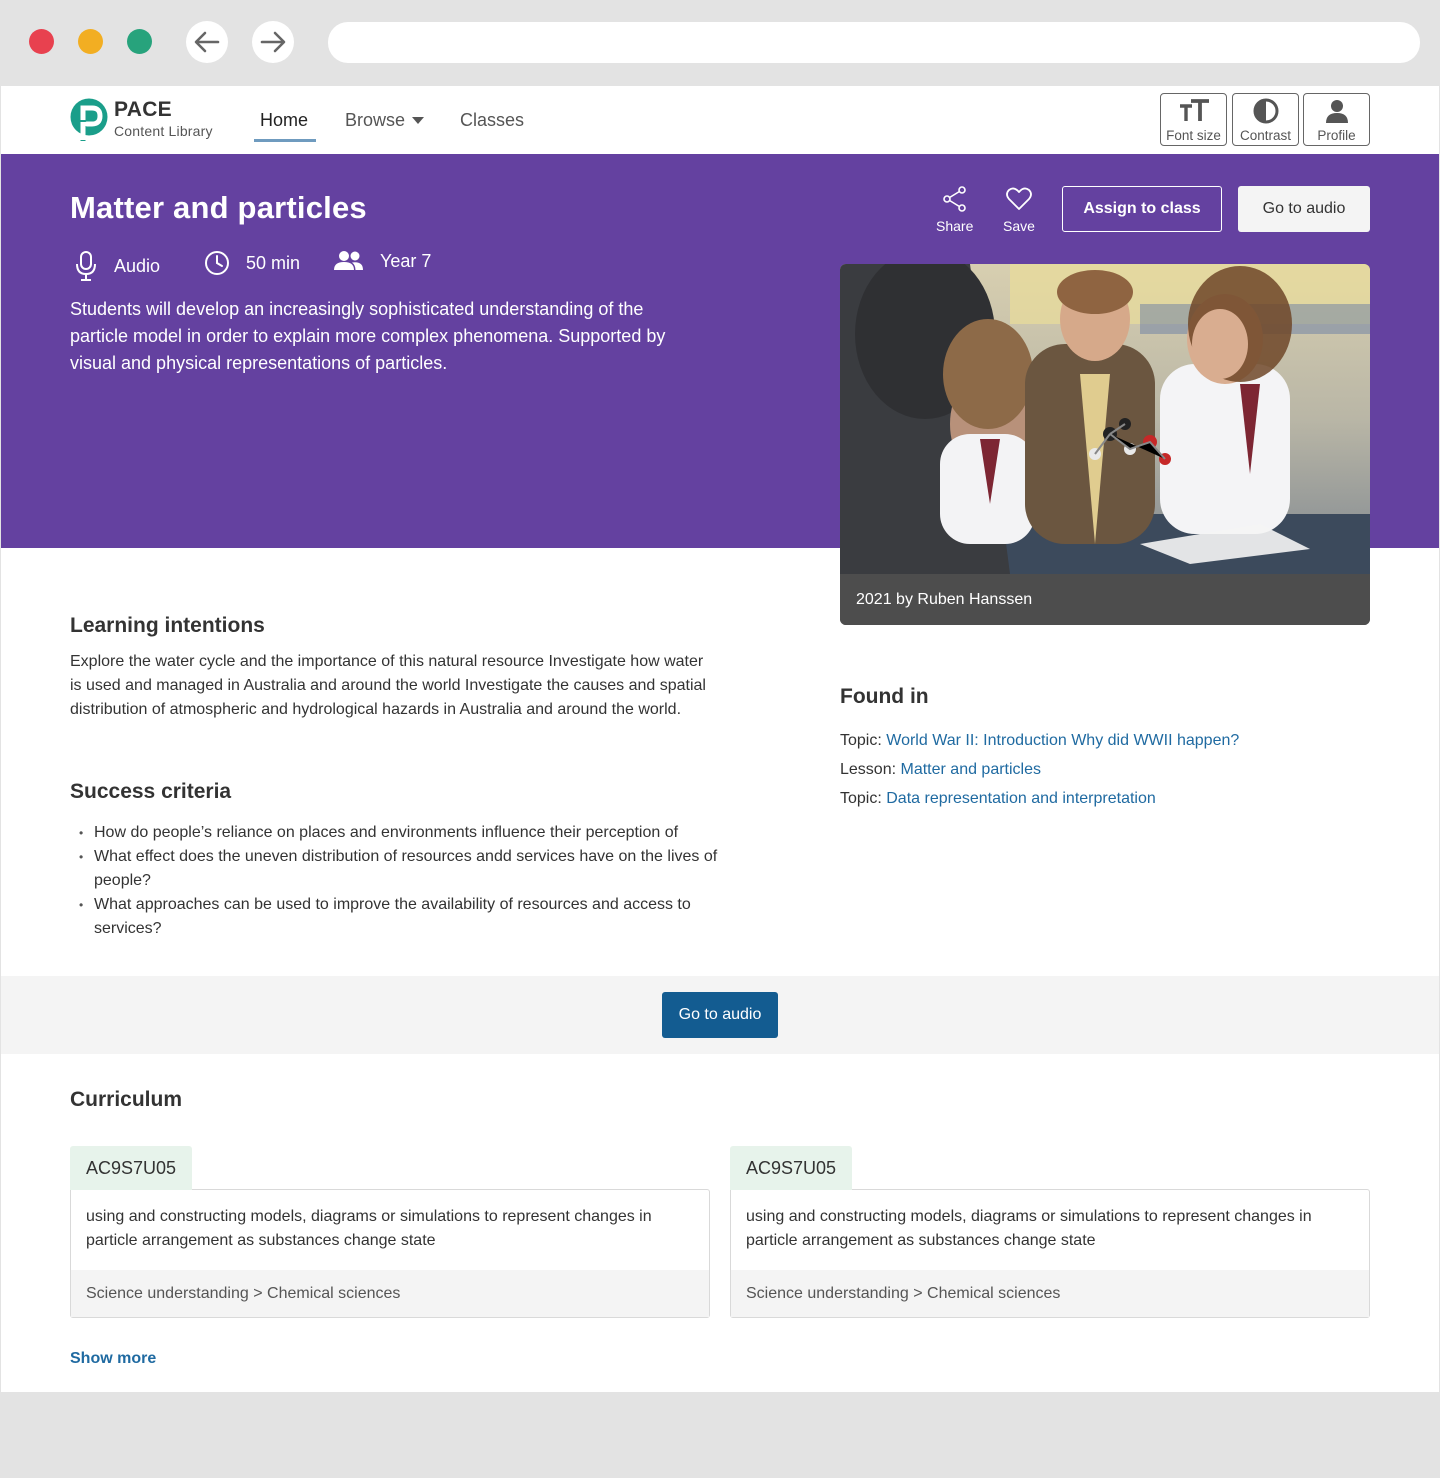 This screenshot has height=1478, width=1440. Describe the element at coordinates (406, 260) in the screenshot. I see `meta-year-label: Year 7` at that location.